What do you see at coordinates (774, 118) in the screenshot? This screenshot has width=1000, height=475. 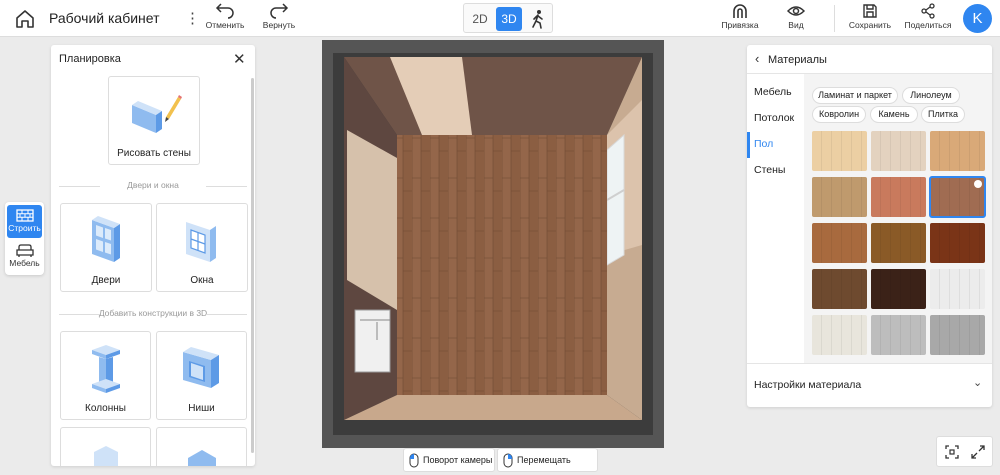 I see `tab-ceiling: Потолок` at bounding box center [774, 118].